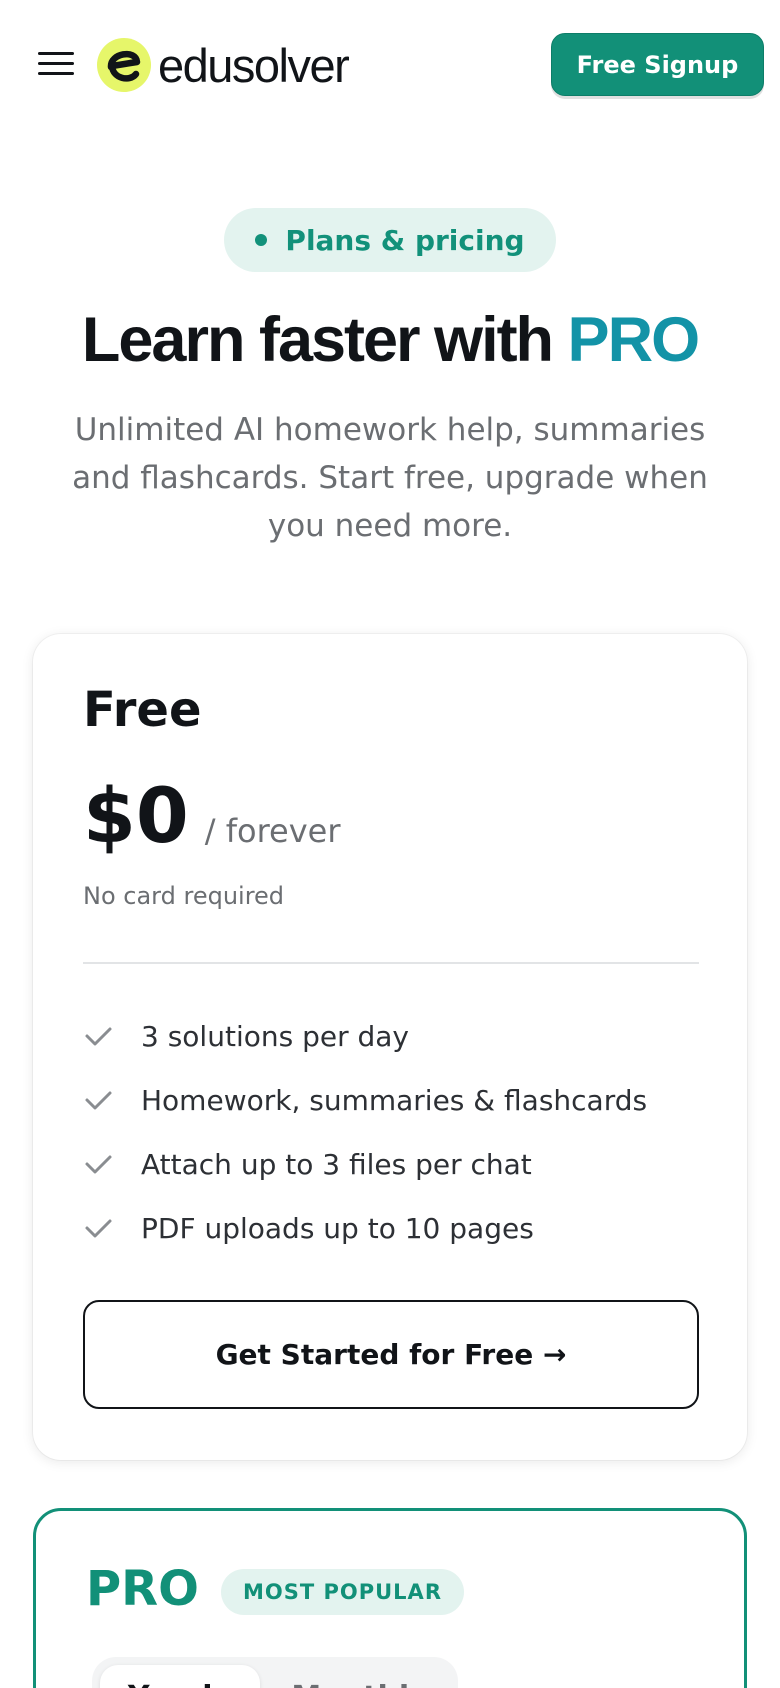 Image resolution: width=780 pixels, height=1688 pixels. What do you see at coordinates (391, 1354) in the screenshot?
I see `get-started-free-button: Get Started for Free →` at bounding box center [391, 1354].